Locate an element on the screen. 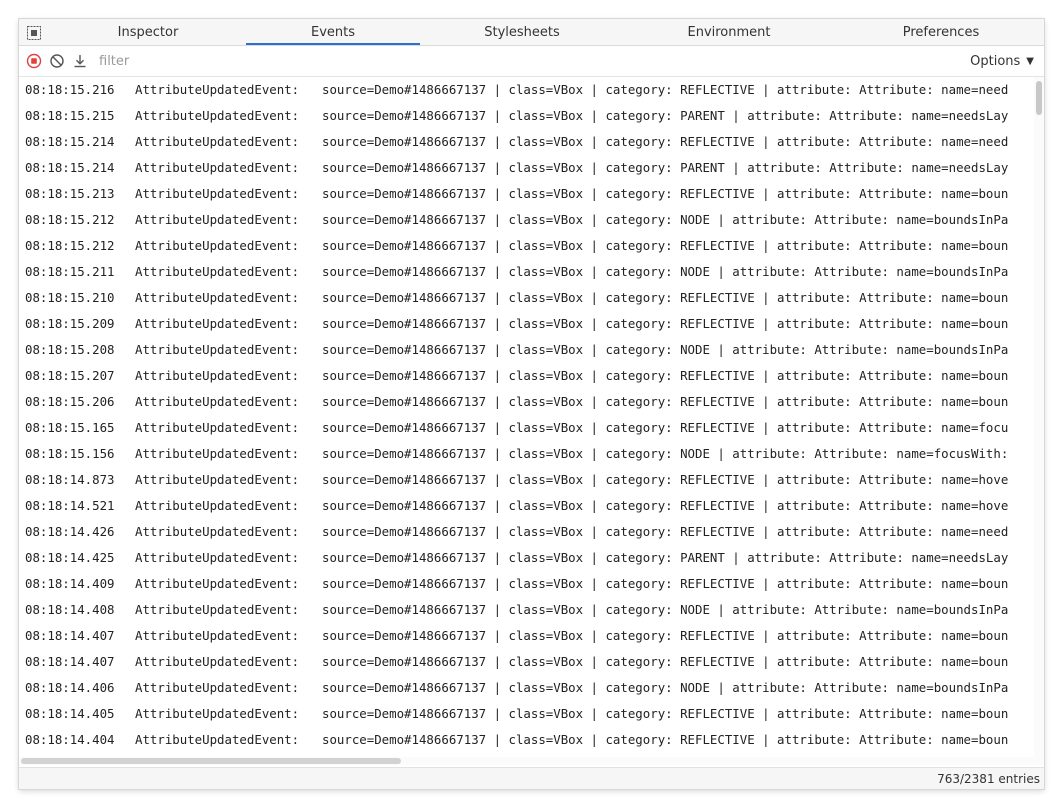 The image size is (1064, 808). node-picker-icon is located at coordinates (34, 32).